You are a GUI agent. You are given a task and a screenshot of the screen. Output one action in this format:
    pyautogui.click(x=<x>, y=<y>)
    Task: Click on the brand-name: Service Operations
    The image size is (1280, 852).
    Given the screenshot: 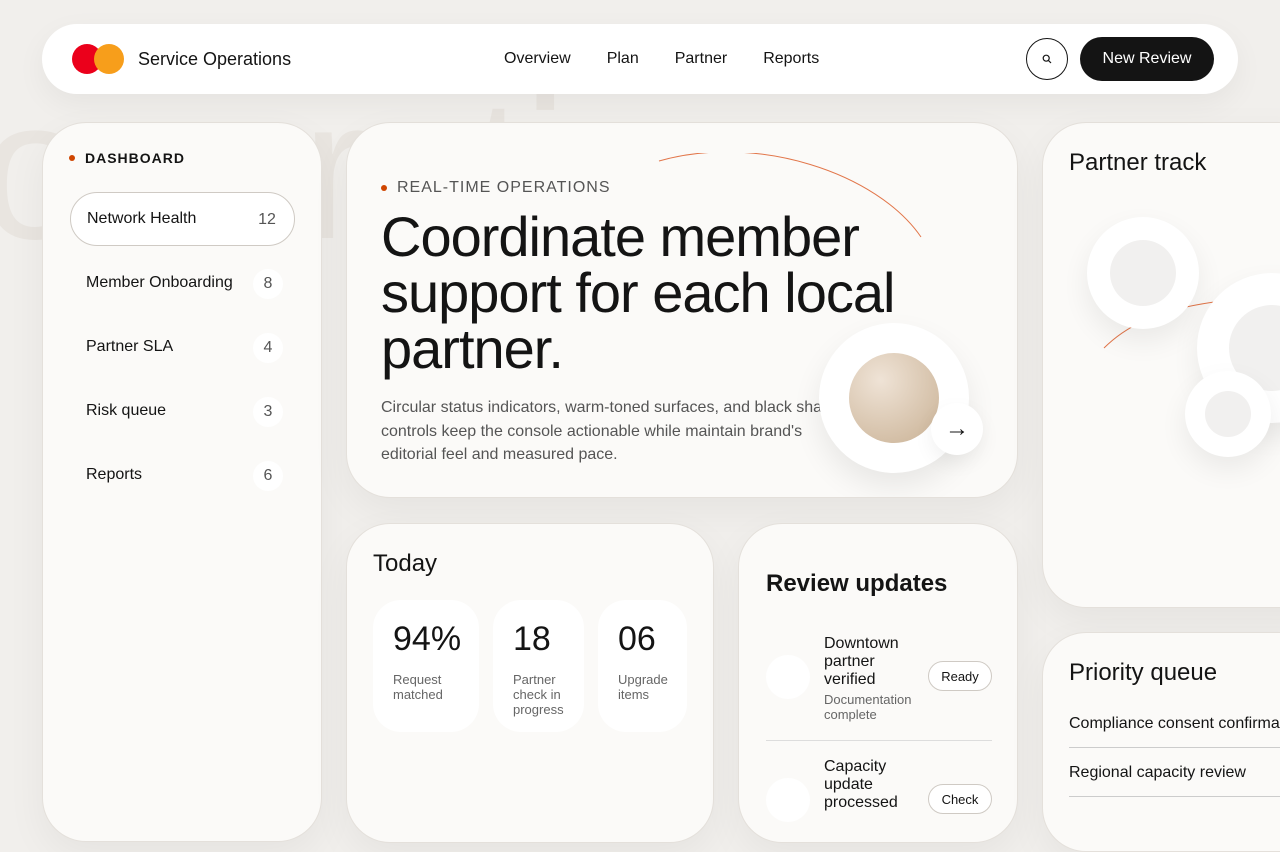 What is the action you would take?
    pyautogui.click(x=215, y=59)
    